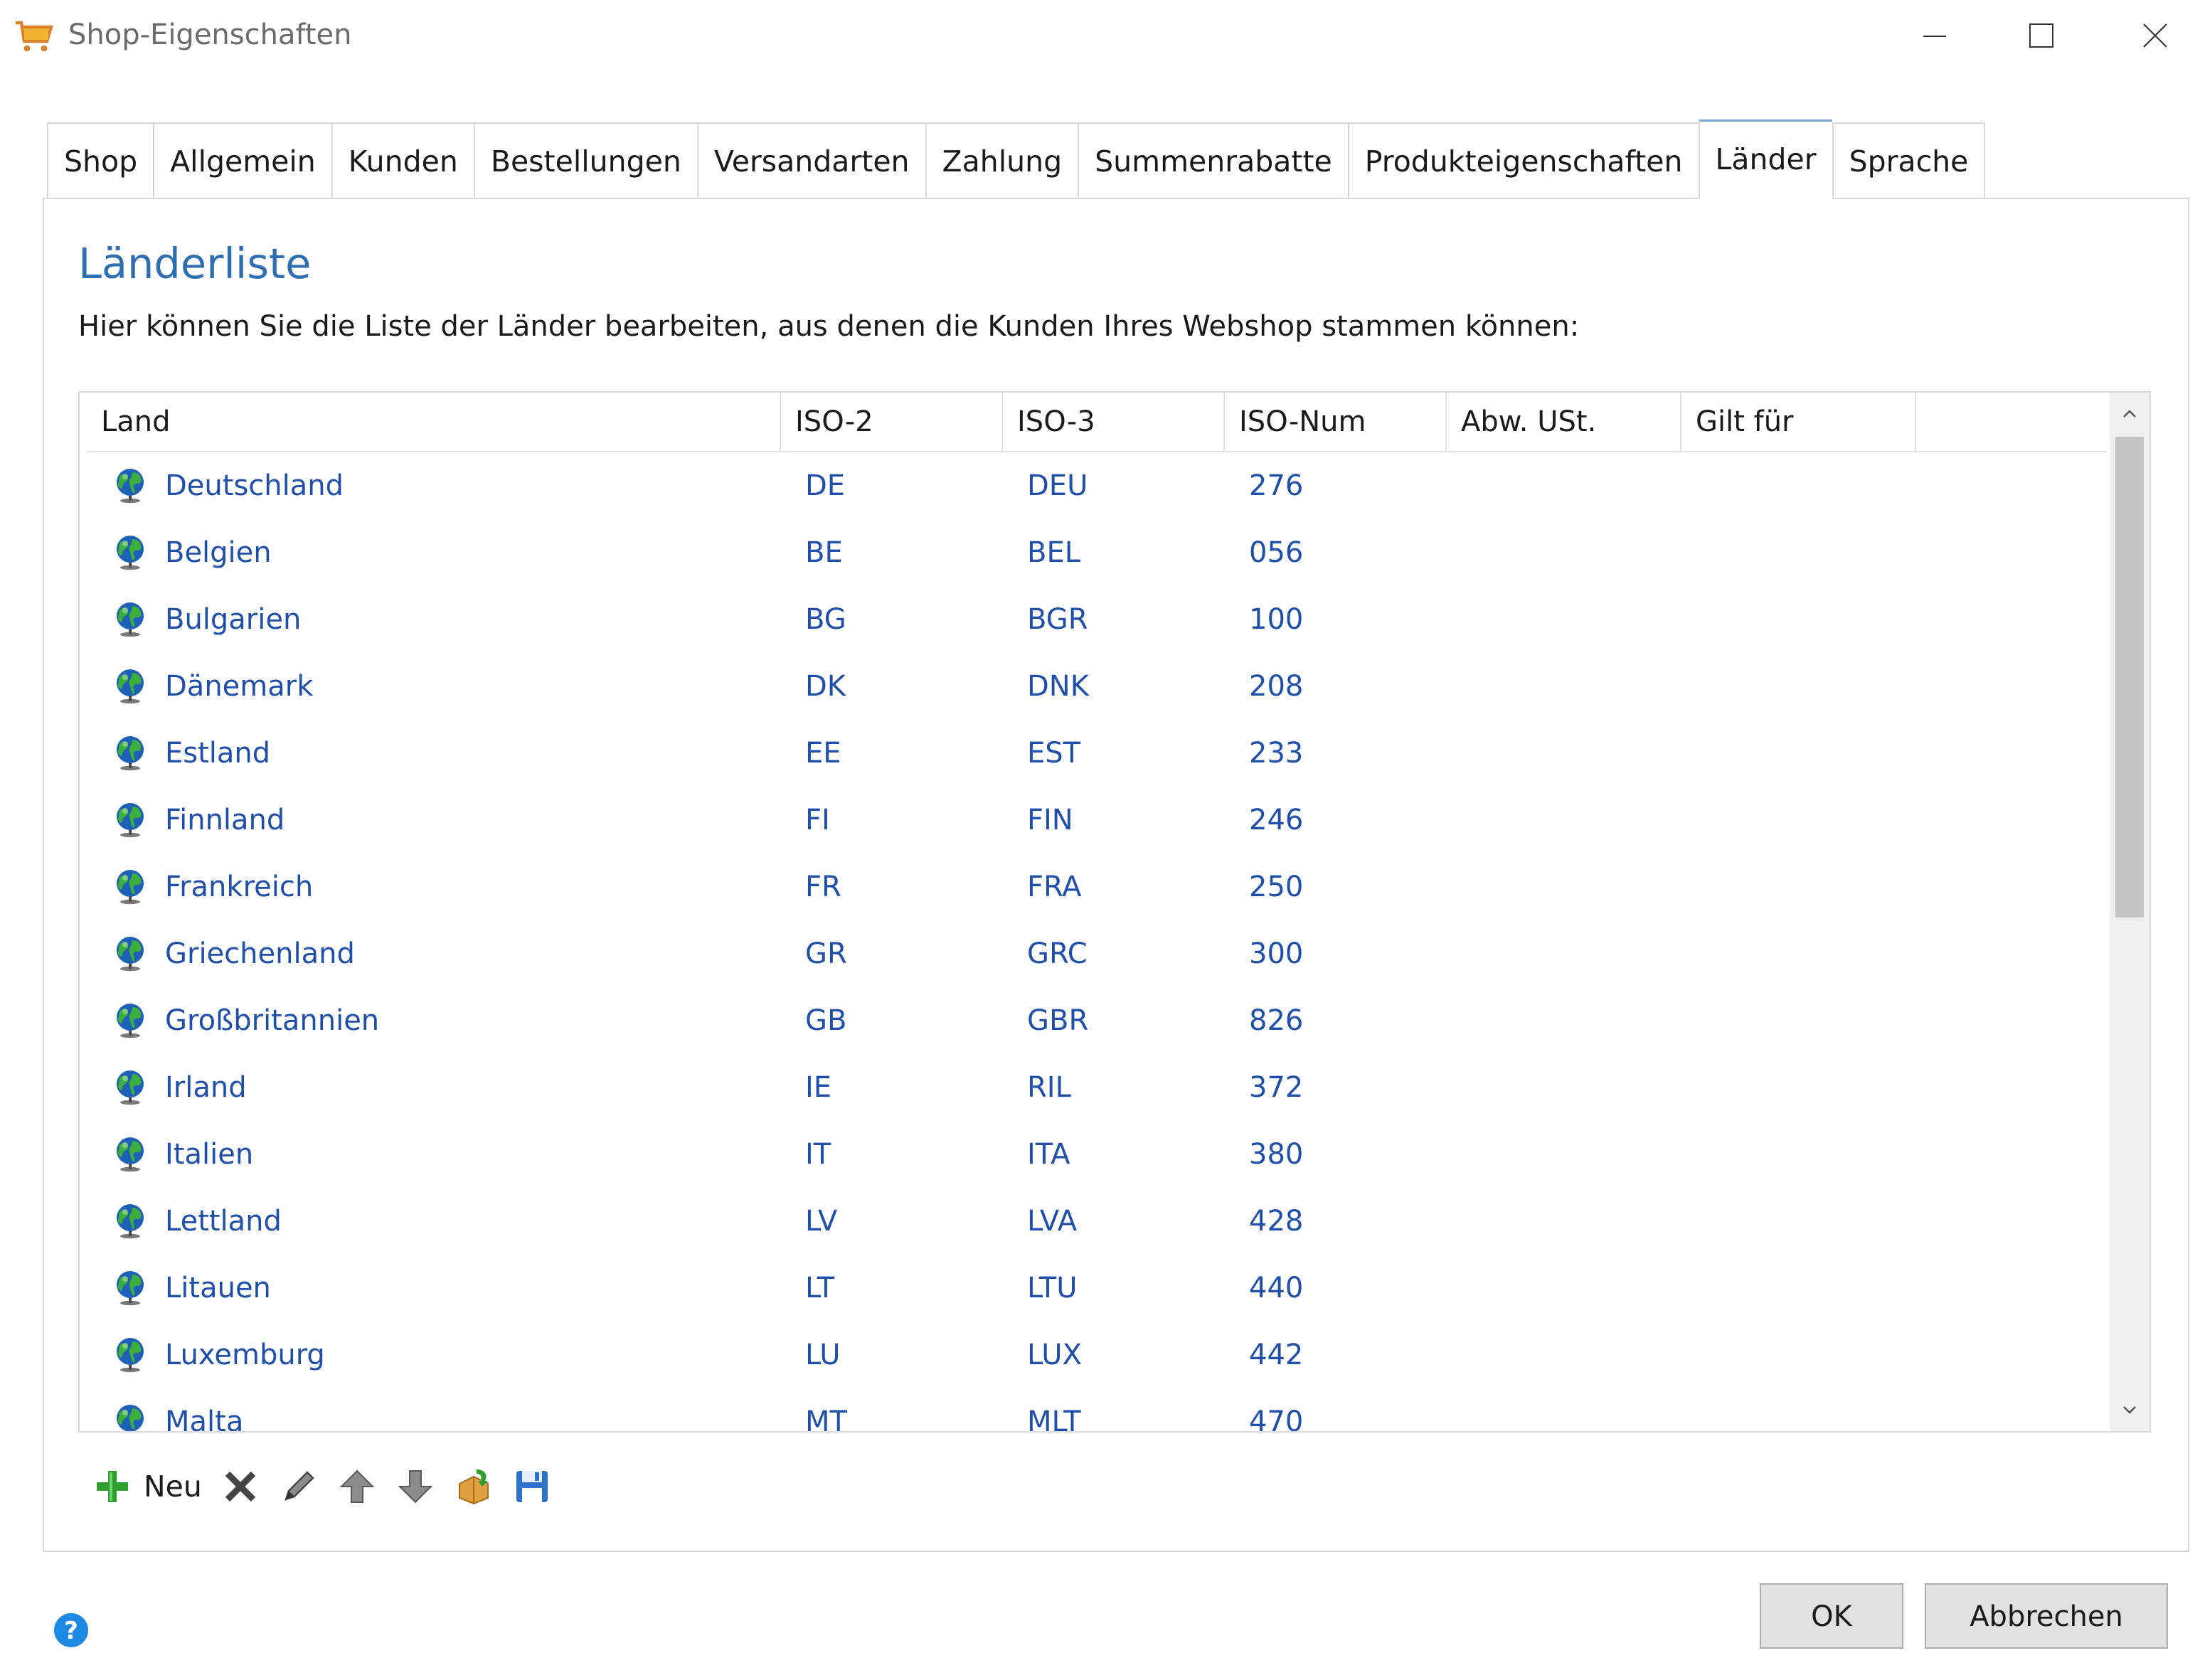 This screenshot has height=1680, width=2195. I want to click on vertical-scrollbar, so click(2130, 912).